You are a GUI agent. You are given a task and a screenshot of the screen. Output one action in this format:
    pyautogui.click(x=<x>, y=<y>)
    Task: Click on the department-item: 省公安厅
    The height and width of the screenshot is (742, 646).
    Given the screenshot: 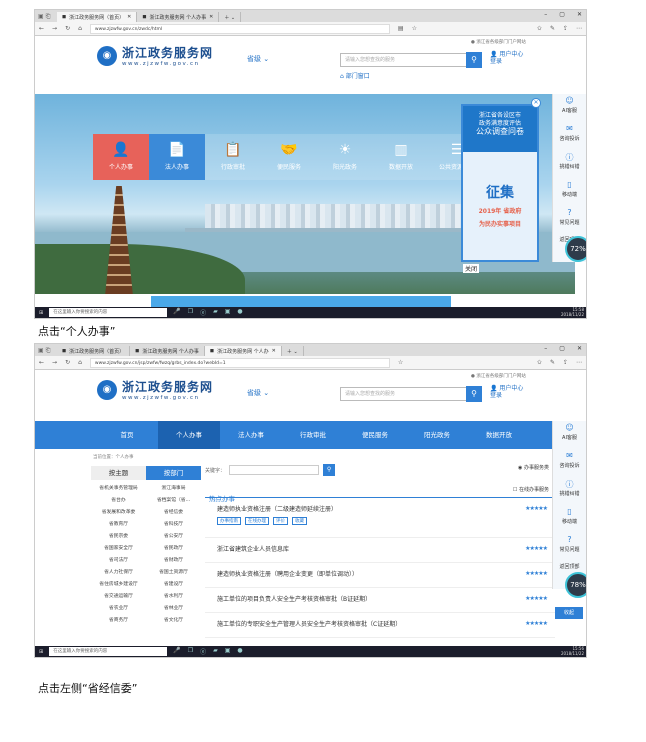 What is the action you would take?
    pyautogui.click(x=173, y=535)
    